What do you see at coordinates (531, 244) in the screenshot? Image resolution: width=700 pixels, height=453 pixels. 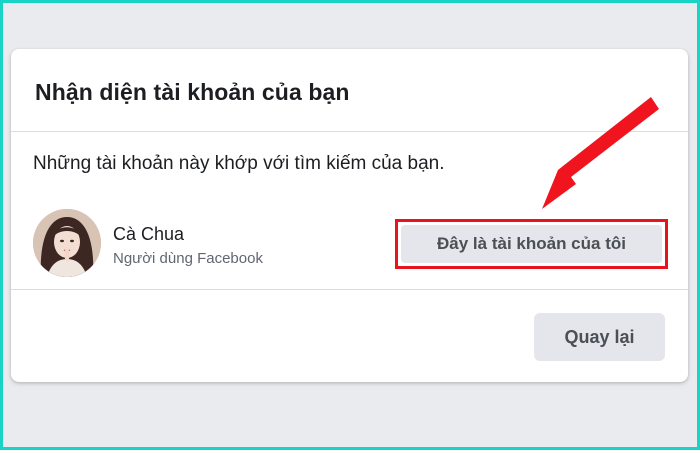 I see `this-is-my-account-button: Đây là tài khoản của tôi` at bounding box center [531, 244].